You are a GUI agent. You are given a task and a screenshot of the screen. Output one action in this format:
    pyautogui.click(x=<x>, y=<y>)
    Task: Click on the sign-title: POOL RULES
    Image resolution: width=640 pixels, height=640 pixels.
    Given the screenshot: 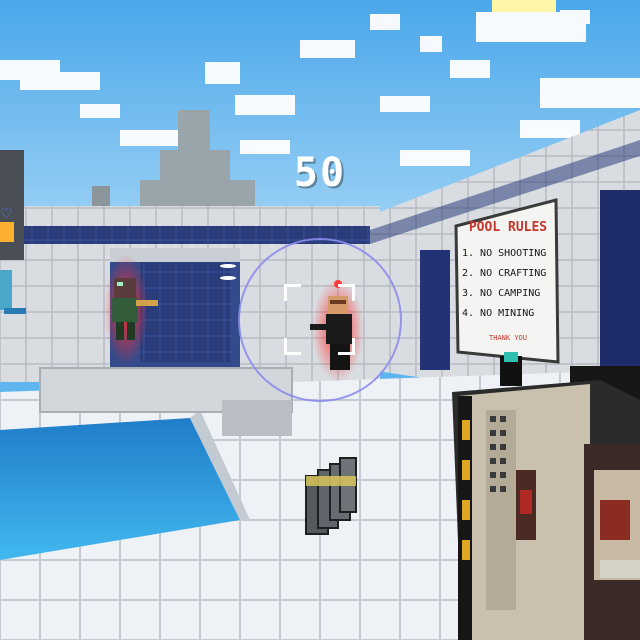 What is the action you would take?
    pyautogui.click(x=508, y=227)
    